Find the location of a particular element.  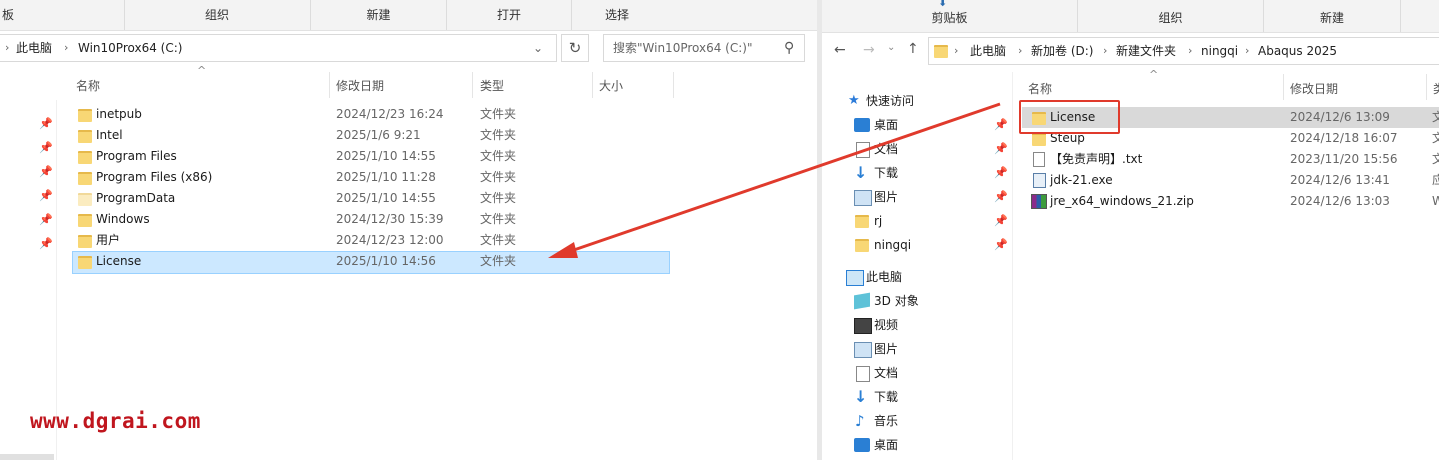

arrow-head is located at coordinates (563, 250).